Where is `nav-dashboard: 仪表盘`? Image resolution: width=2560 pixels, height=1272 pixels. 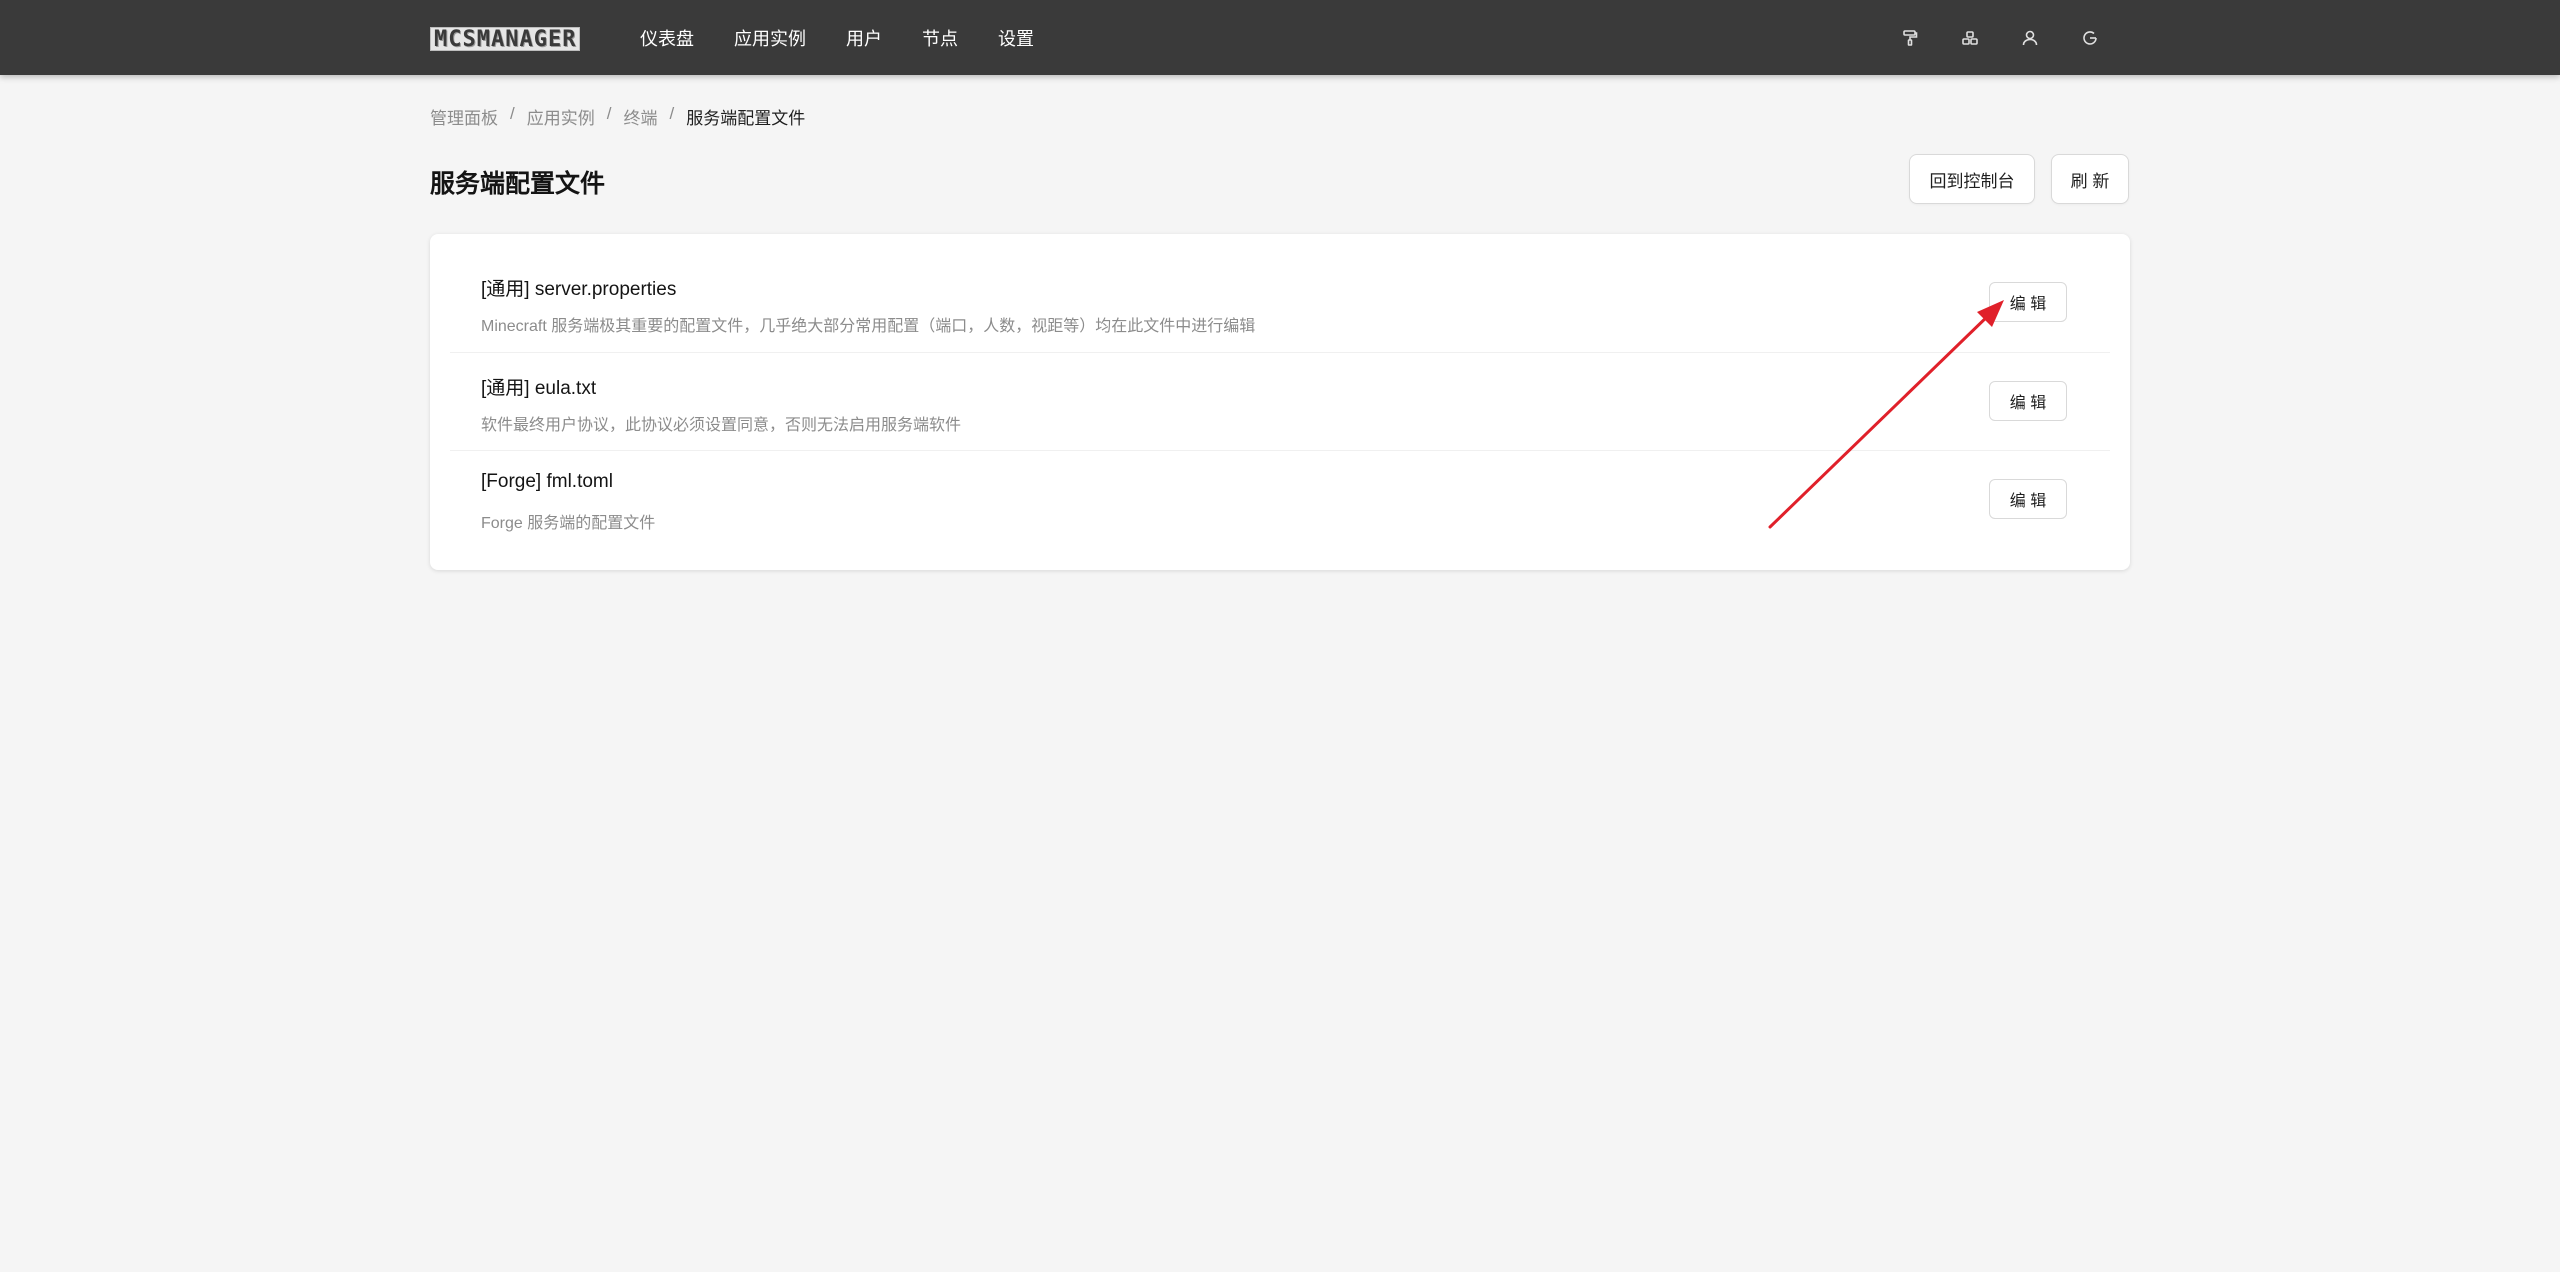
nav-dashboard: 仪表盘 is located at coordinates (667, 38).